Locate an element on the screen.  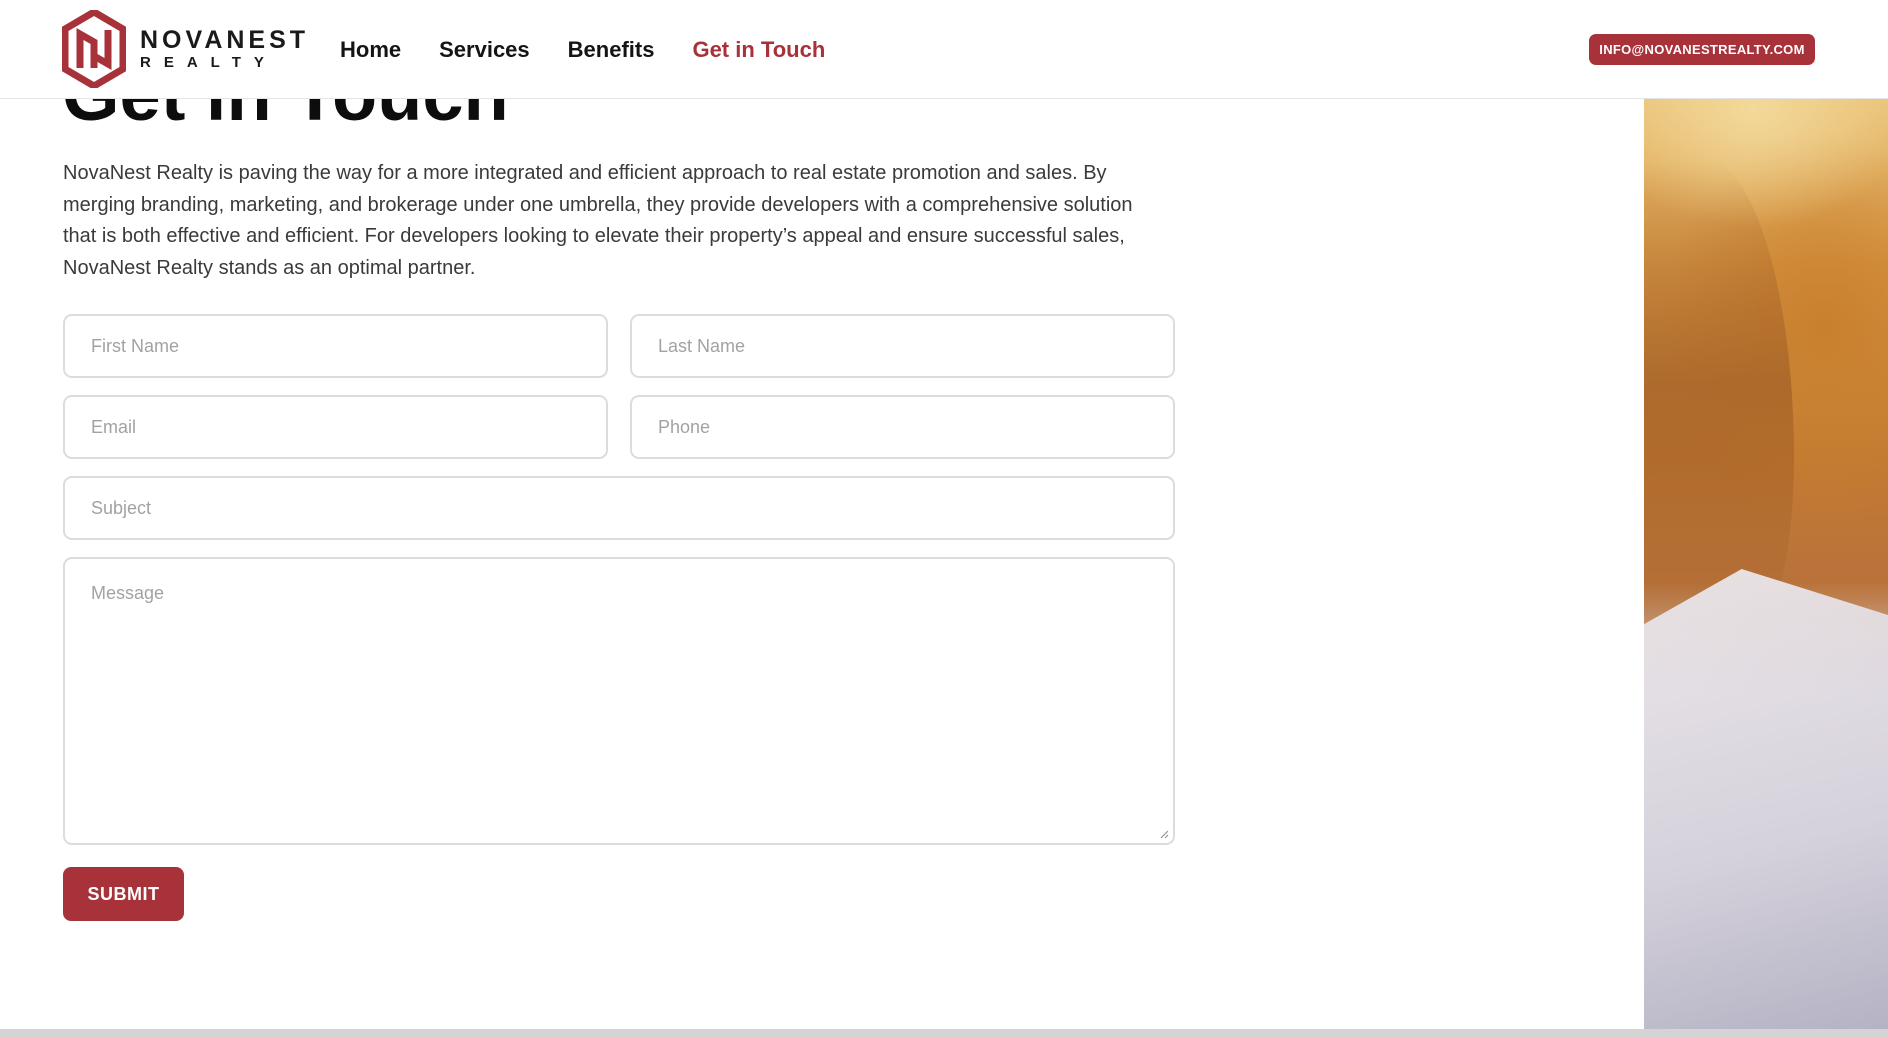
nav-get-in-touch: Get in Touch is located at coordinates (758, 50).